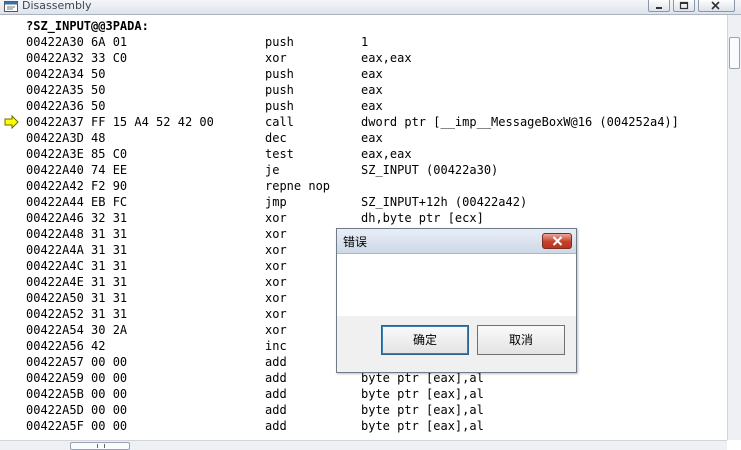 The image size is (741, 450). I want to click on grip-icon, so click(101, 446).